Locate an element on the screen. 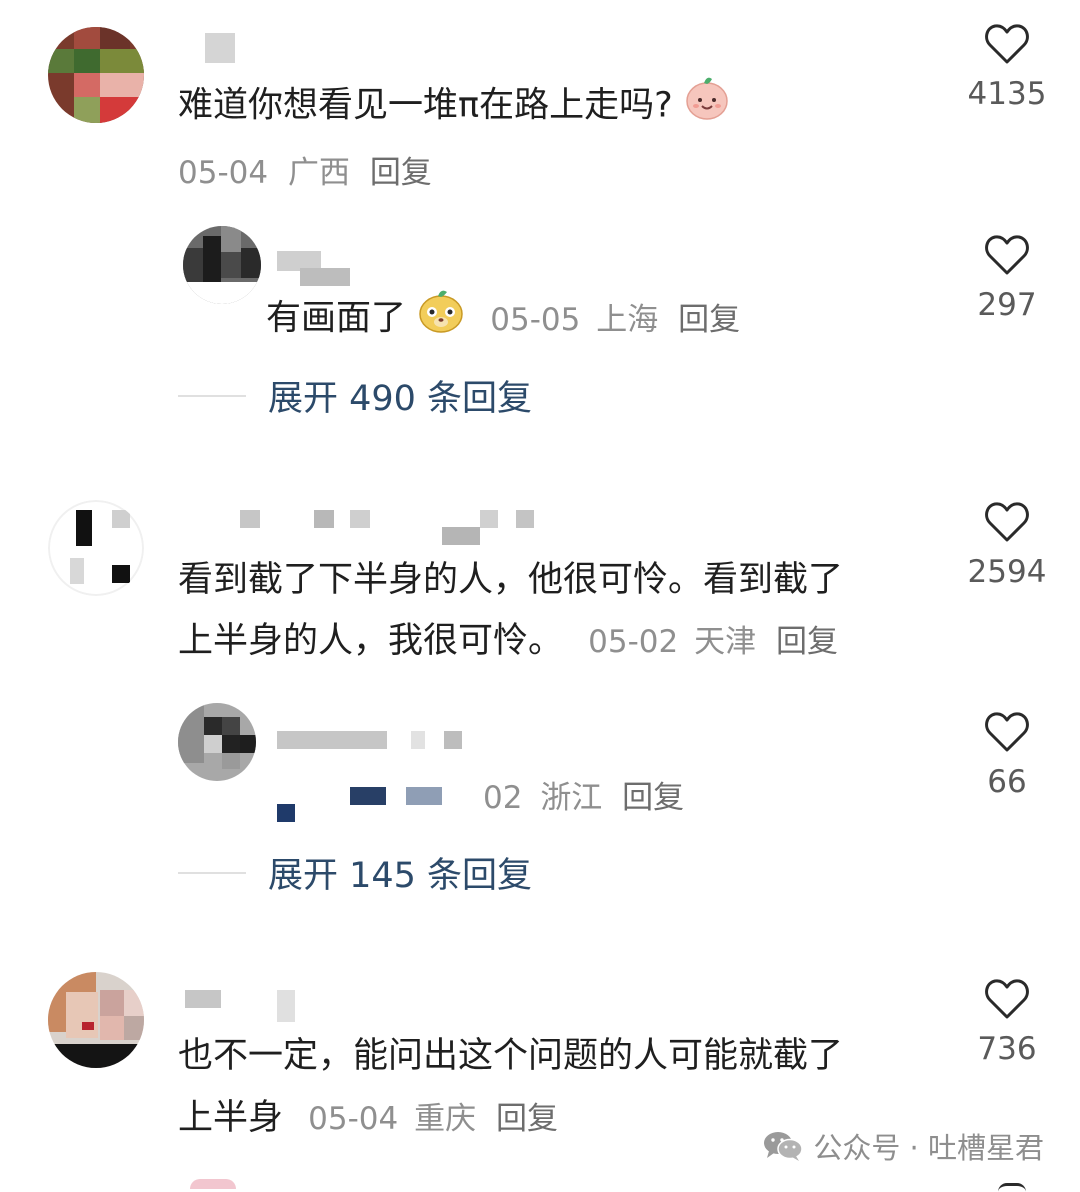 The image size is (1080, 1192). comment-location: 上海 is located at coordinates (627, 319).